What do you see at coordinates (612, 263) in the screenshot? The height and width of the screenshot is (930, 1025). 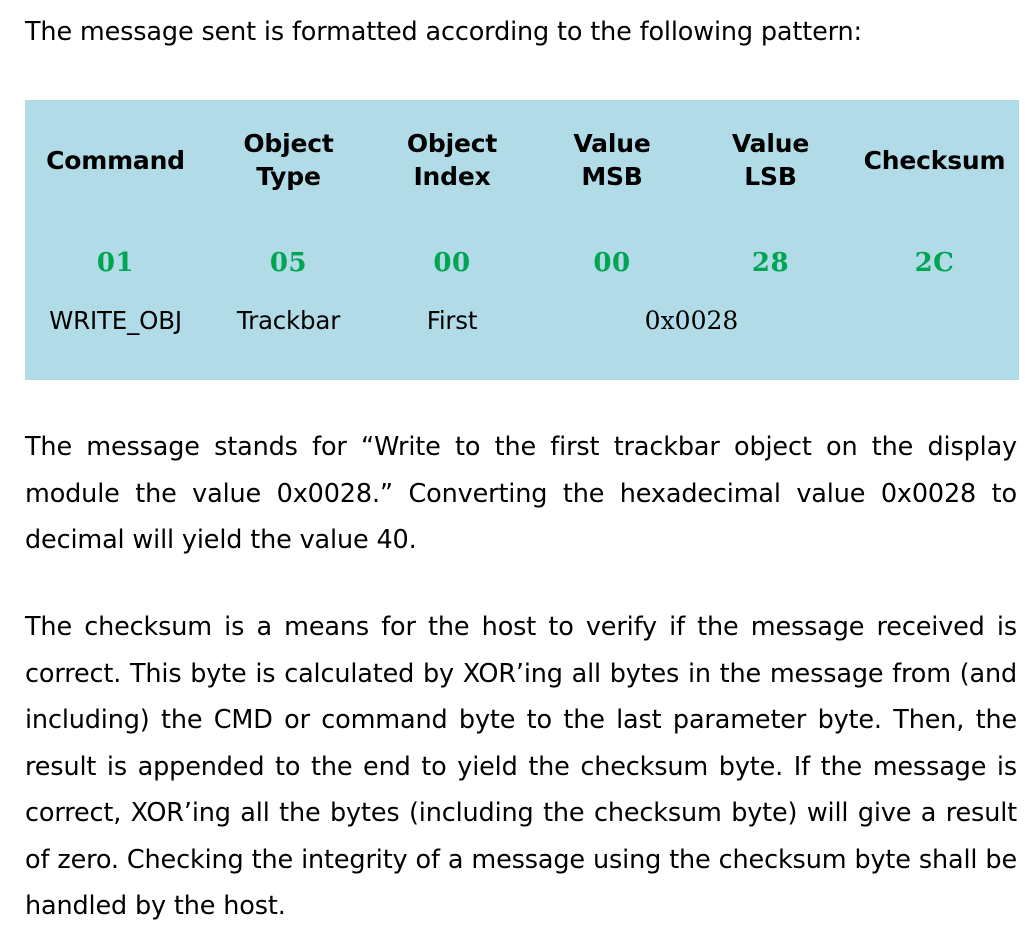 I see `hex-cell-value-msb: 00` at bounding box center [612, 263].